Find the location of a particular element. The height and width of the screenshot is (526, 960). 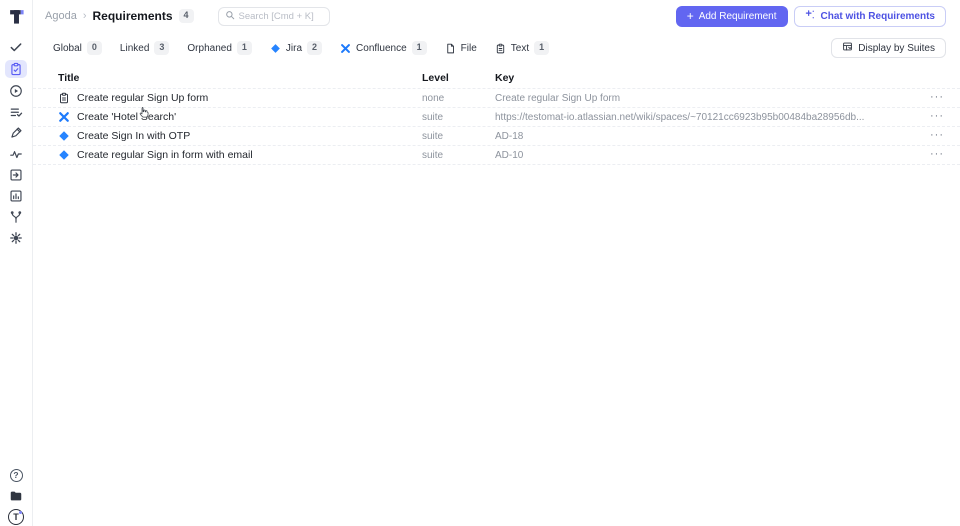

filter-confluence: Confluence 1 is located at coordinates (383, 48).